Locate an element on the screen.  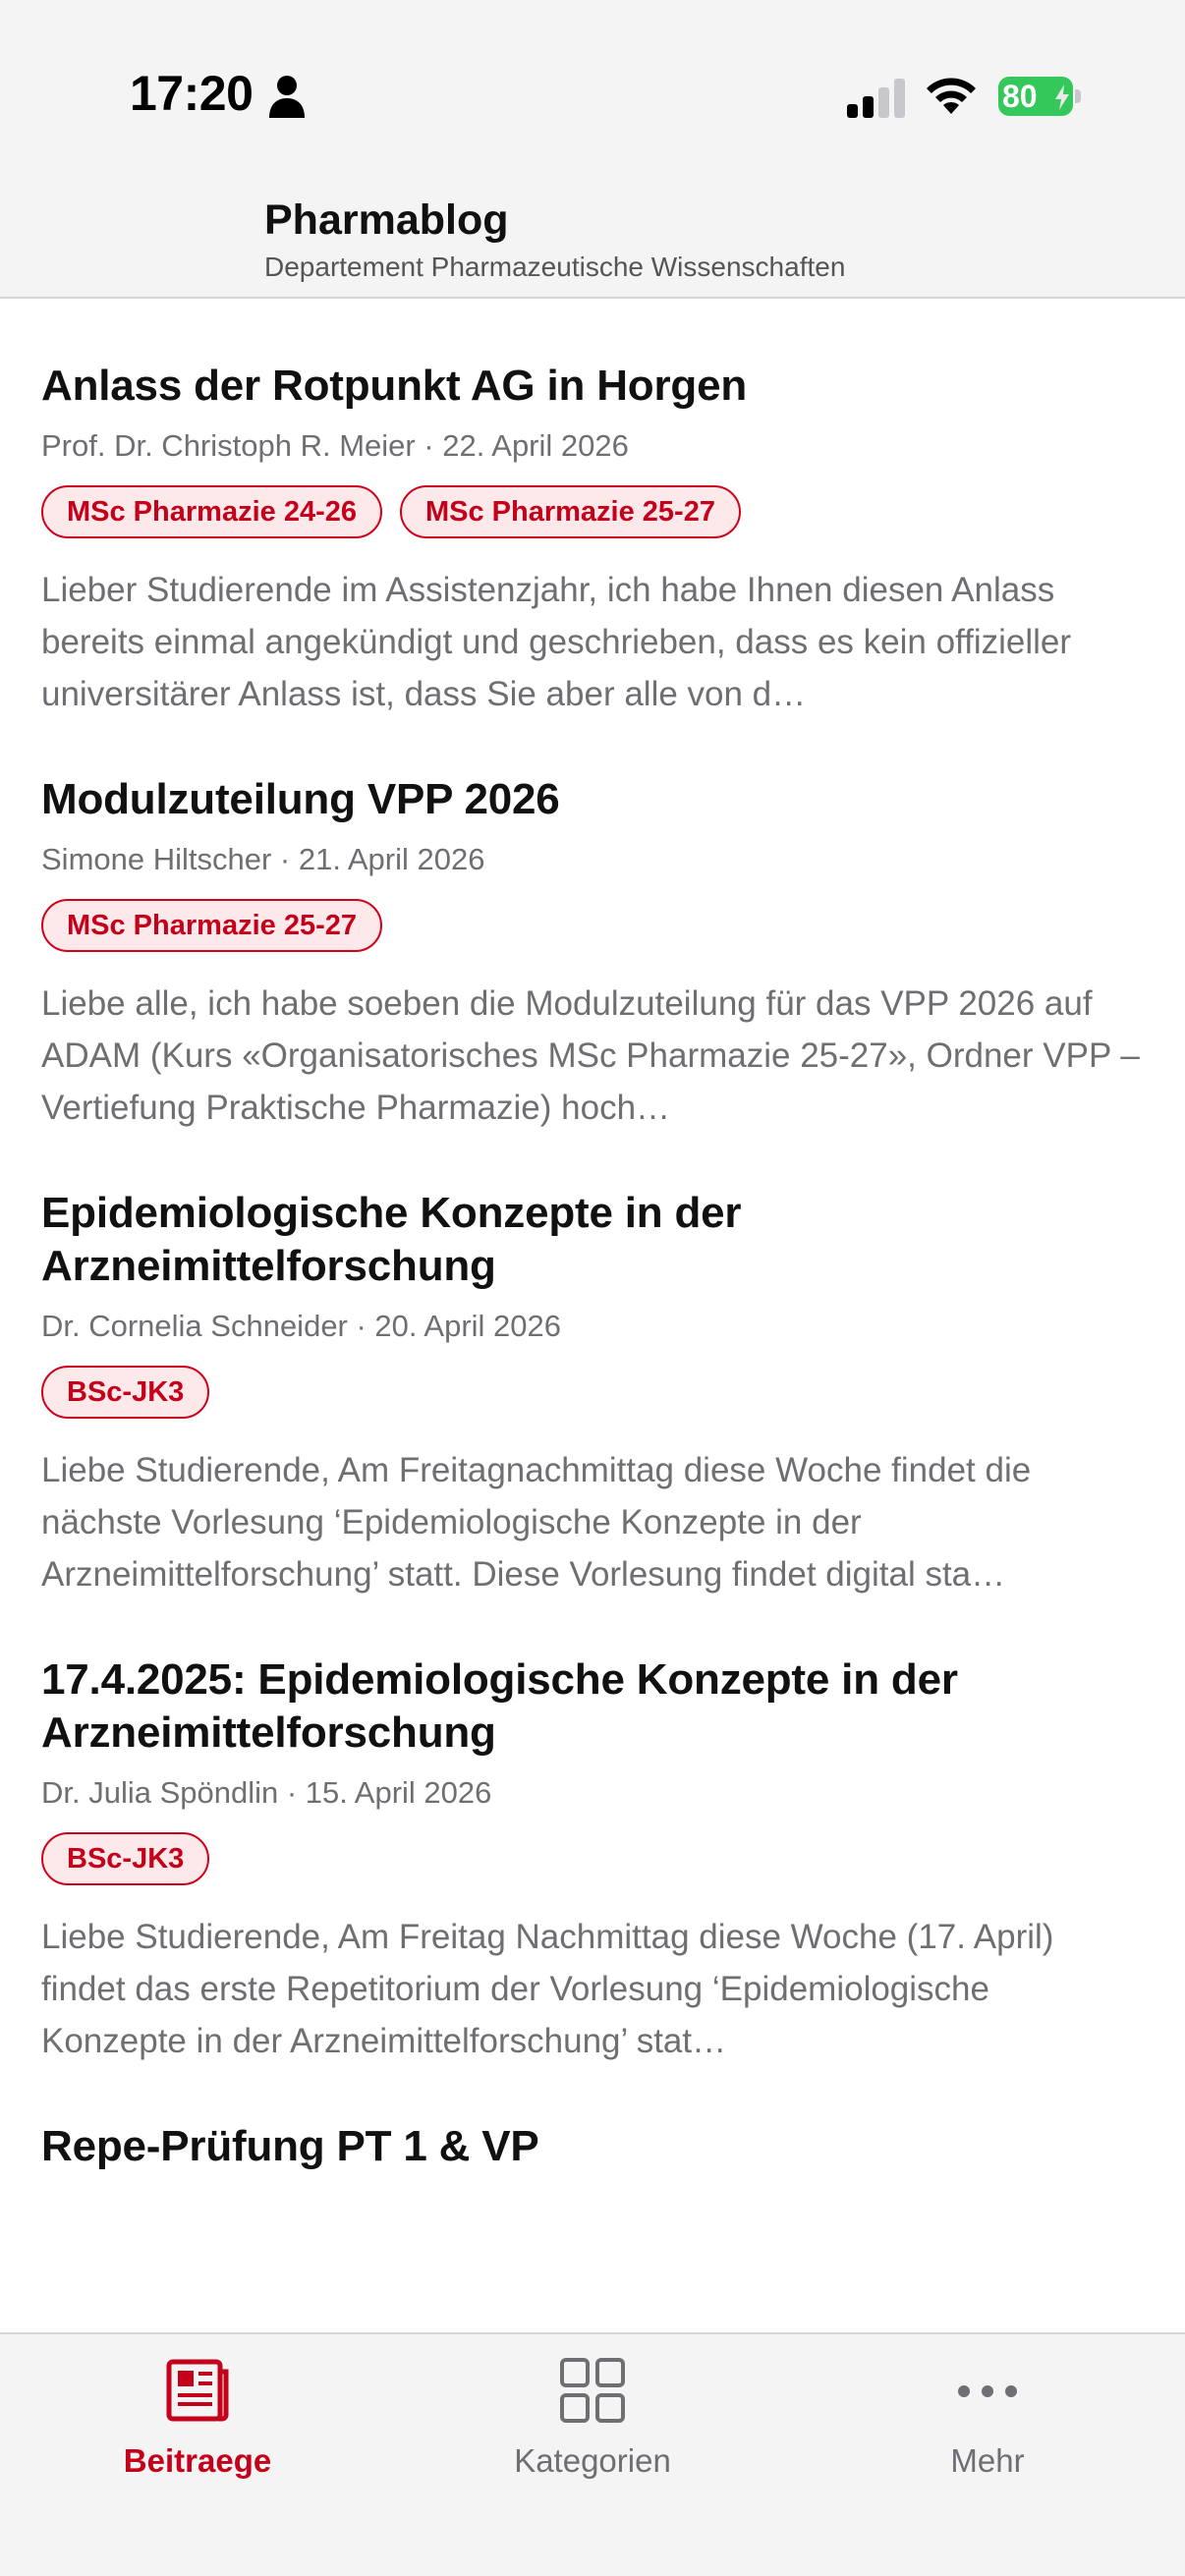
tab-label: Beitraege is located at coordinates (198, 2460).